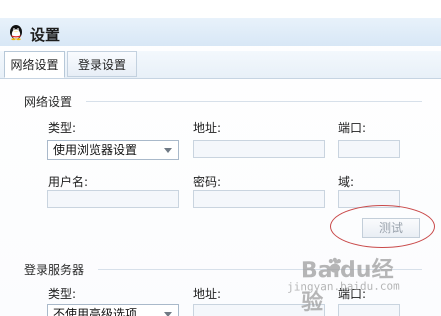 The width and height of the screenshot is (441, 316). I want to click on watermark: Baidu经验 jingyan.baidu.com, so click(347, 283).